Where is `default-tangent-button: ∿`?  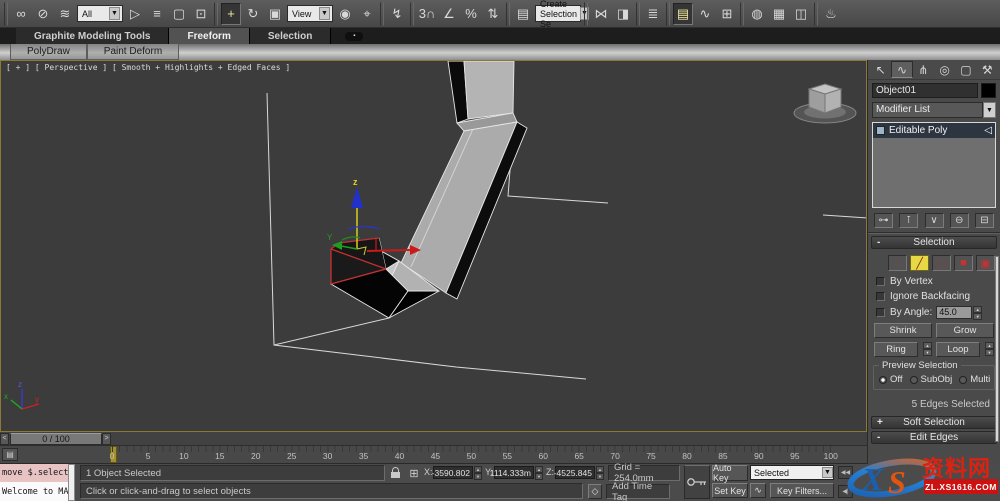
default-tangent-button: ∿ is located at coordinates (758, 490).